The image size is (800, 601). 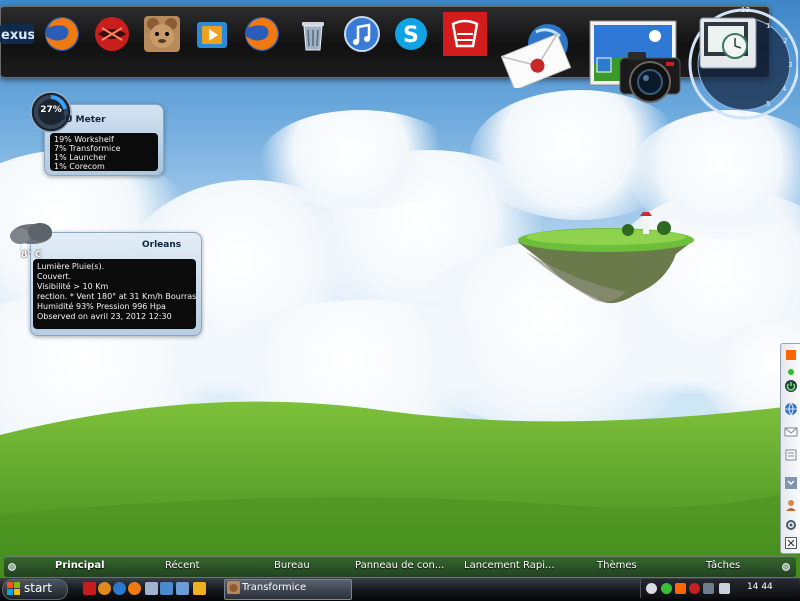 I want to click on itunes-icon, so click(x=362, y=34).